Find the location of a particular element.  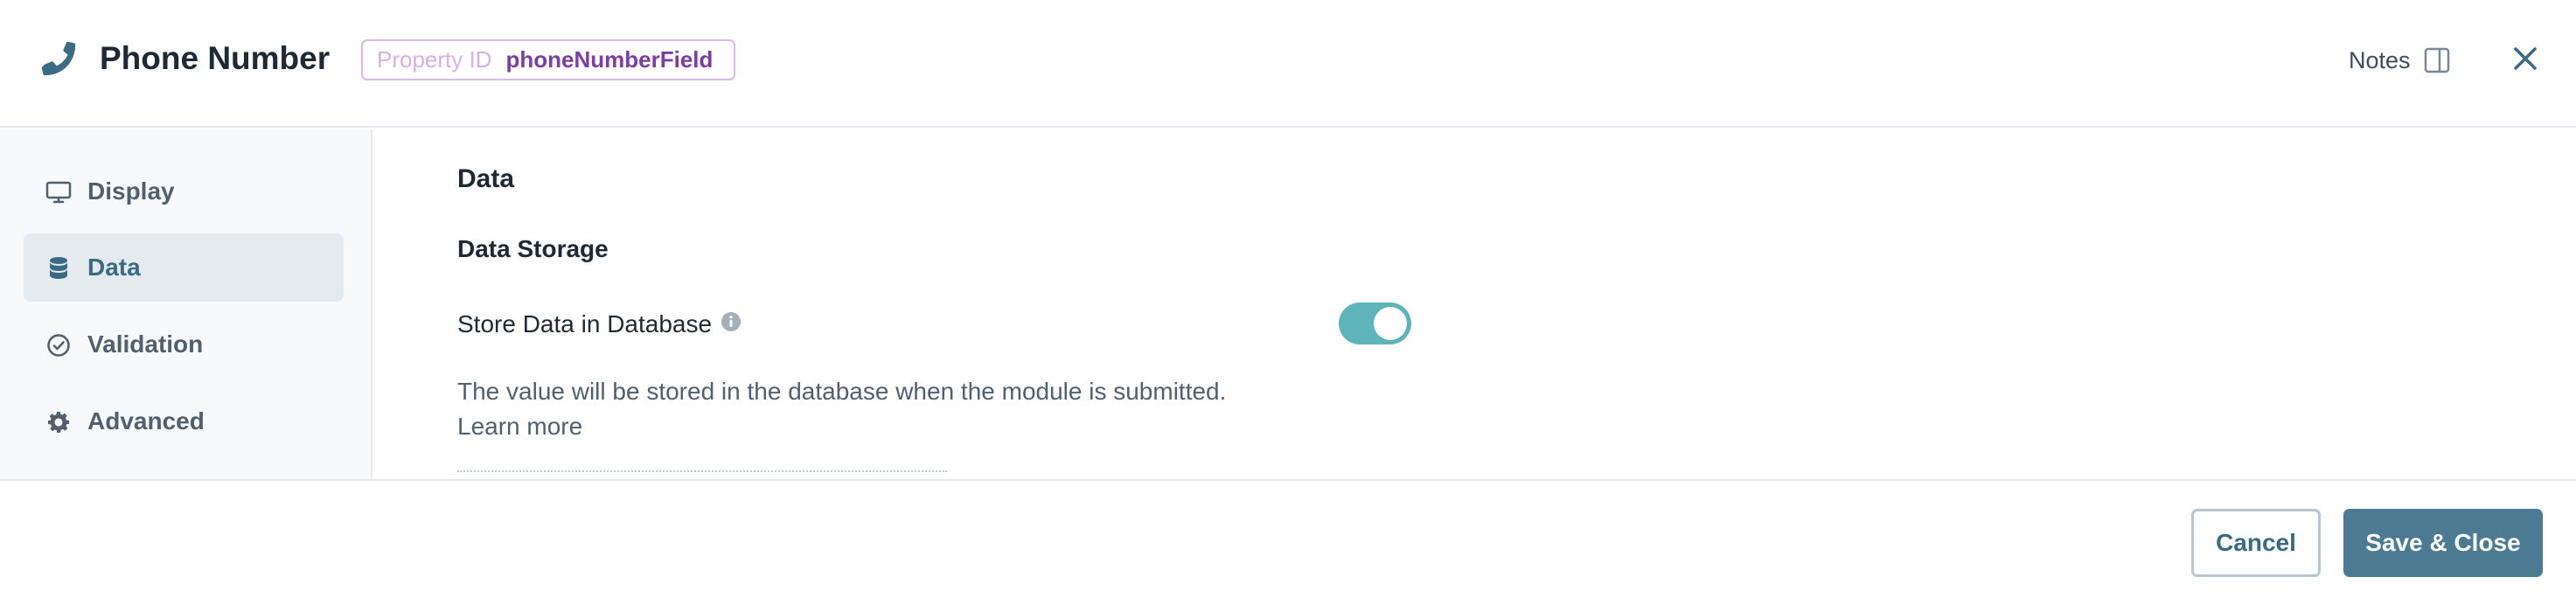

subsection-title: Data Storage is located at coordinates (533, 248).